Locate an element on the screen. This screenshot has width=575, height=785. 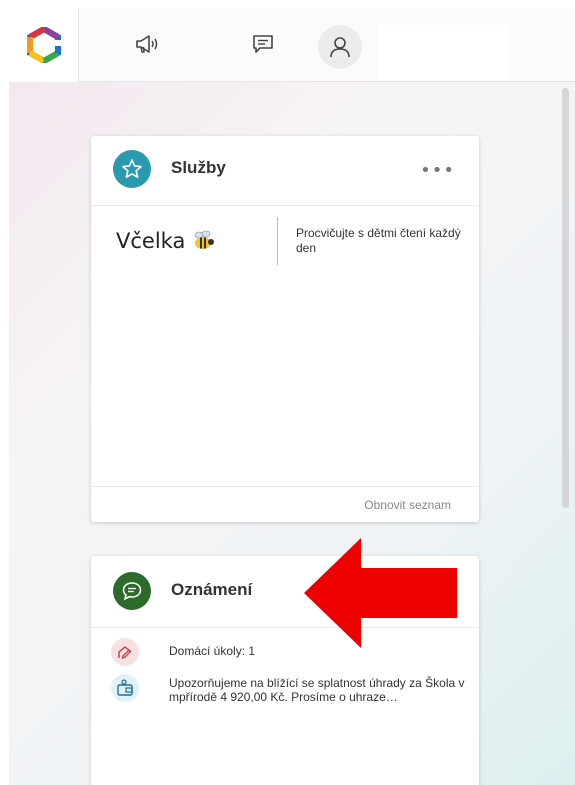
services-card-header: Služby ••• is located at coordinates (285, 171).